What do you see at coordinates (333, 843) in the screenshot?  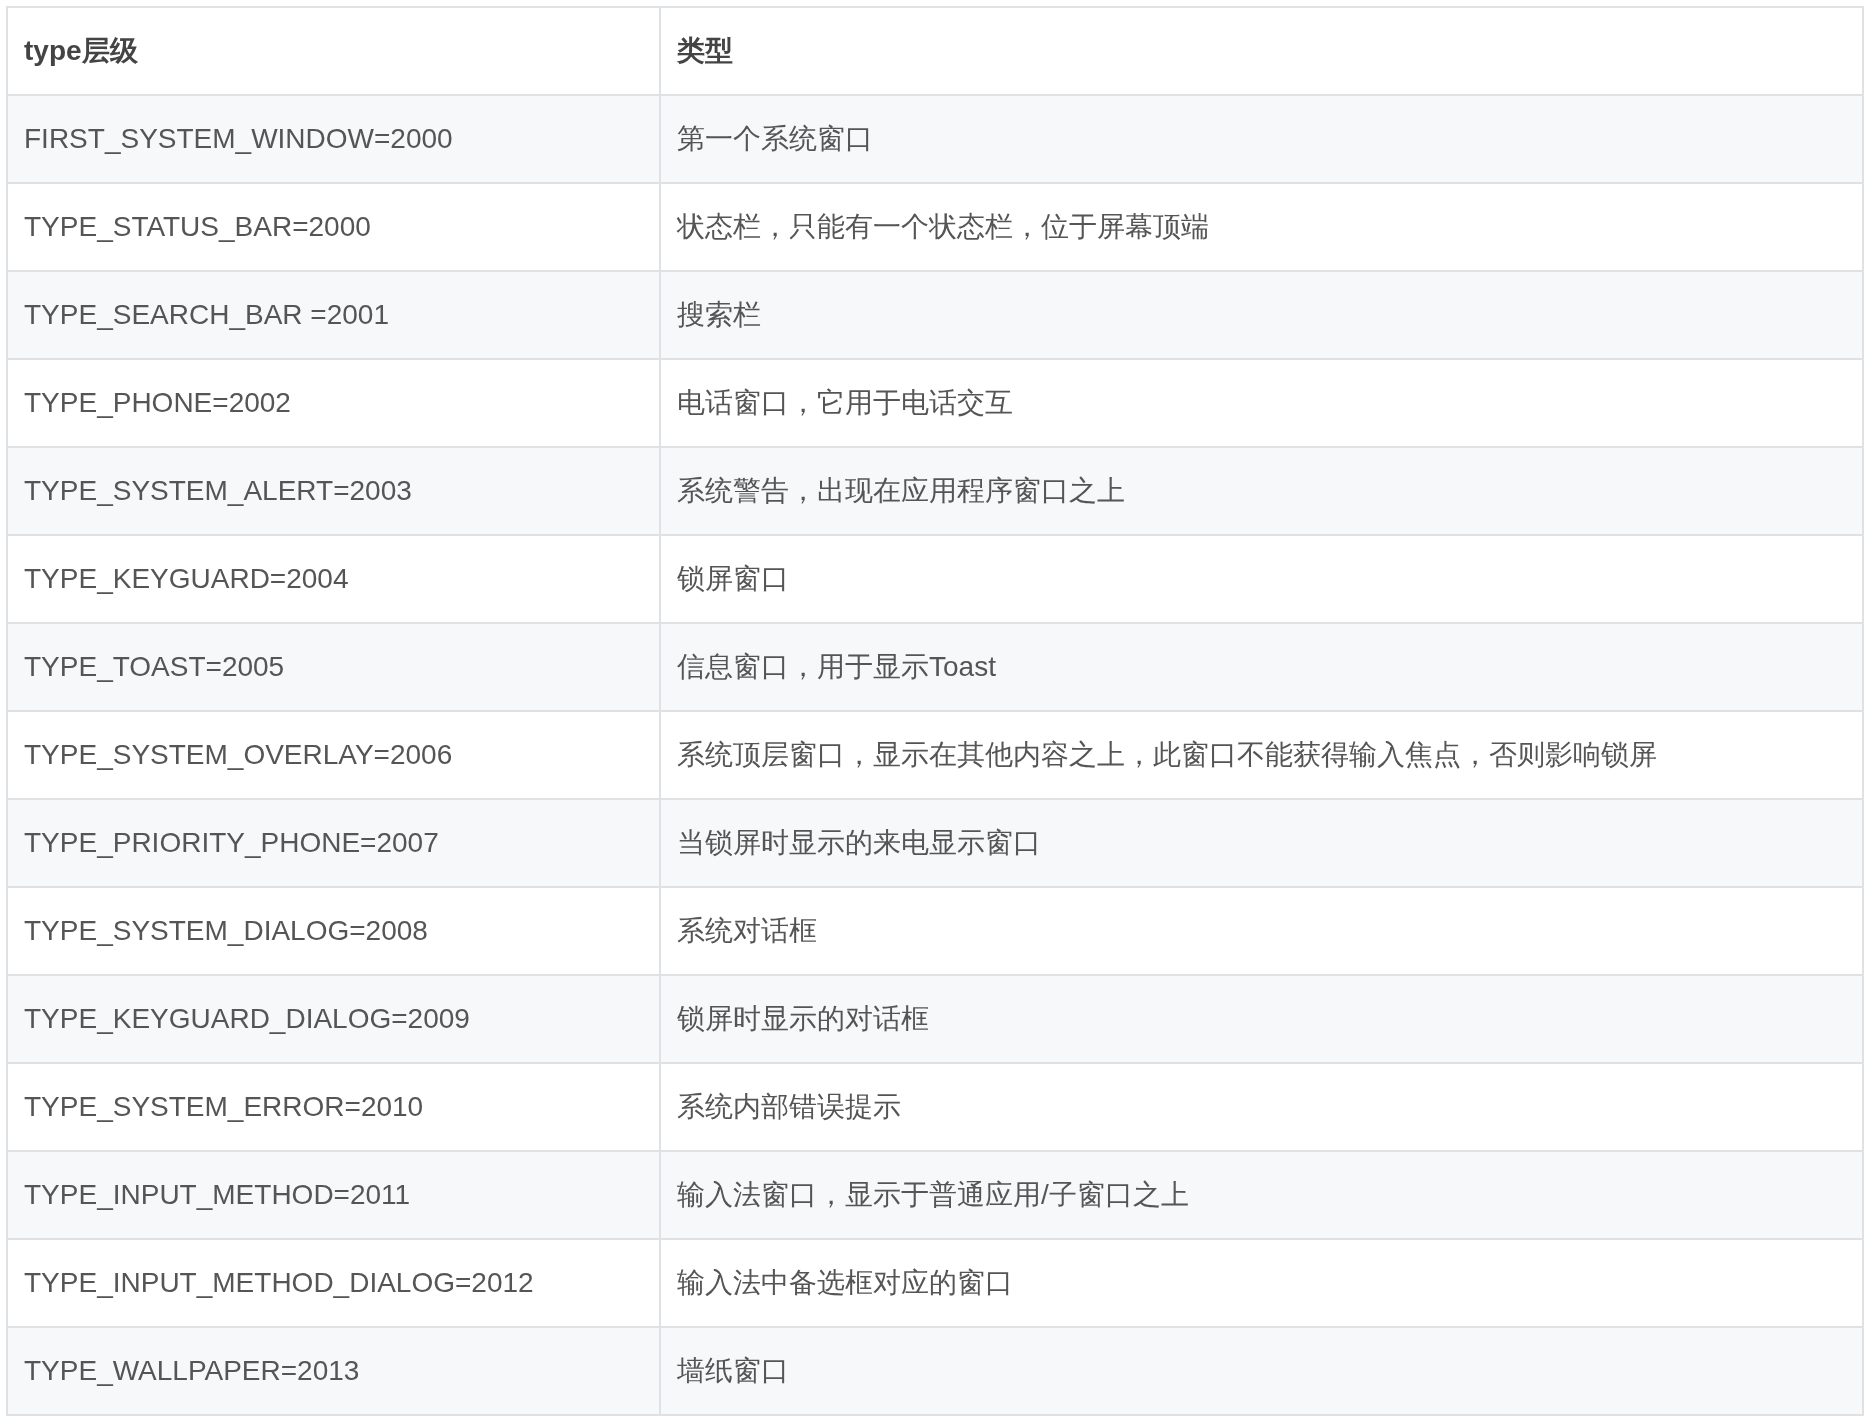 I see `table-cell: TYPE_PRIORITY_PHONE=2007` at bounding box center [333, 843].